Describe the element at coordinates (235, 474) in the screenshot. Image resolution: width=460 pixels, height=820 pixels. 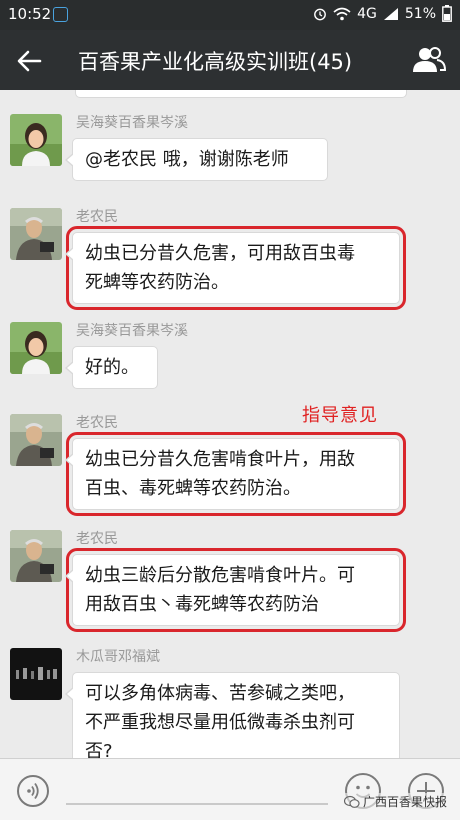
I see `message-bubble-highlighted: 幼虫已分昔久危害啃食叶片，用敌 百虫、毒死蜱等农药防治。` at that location.